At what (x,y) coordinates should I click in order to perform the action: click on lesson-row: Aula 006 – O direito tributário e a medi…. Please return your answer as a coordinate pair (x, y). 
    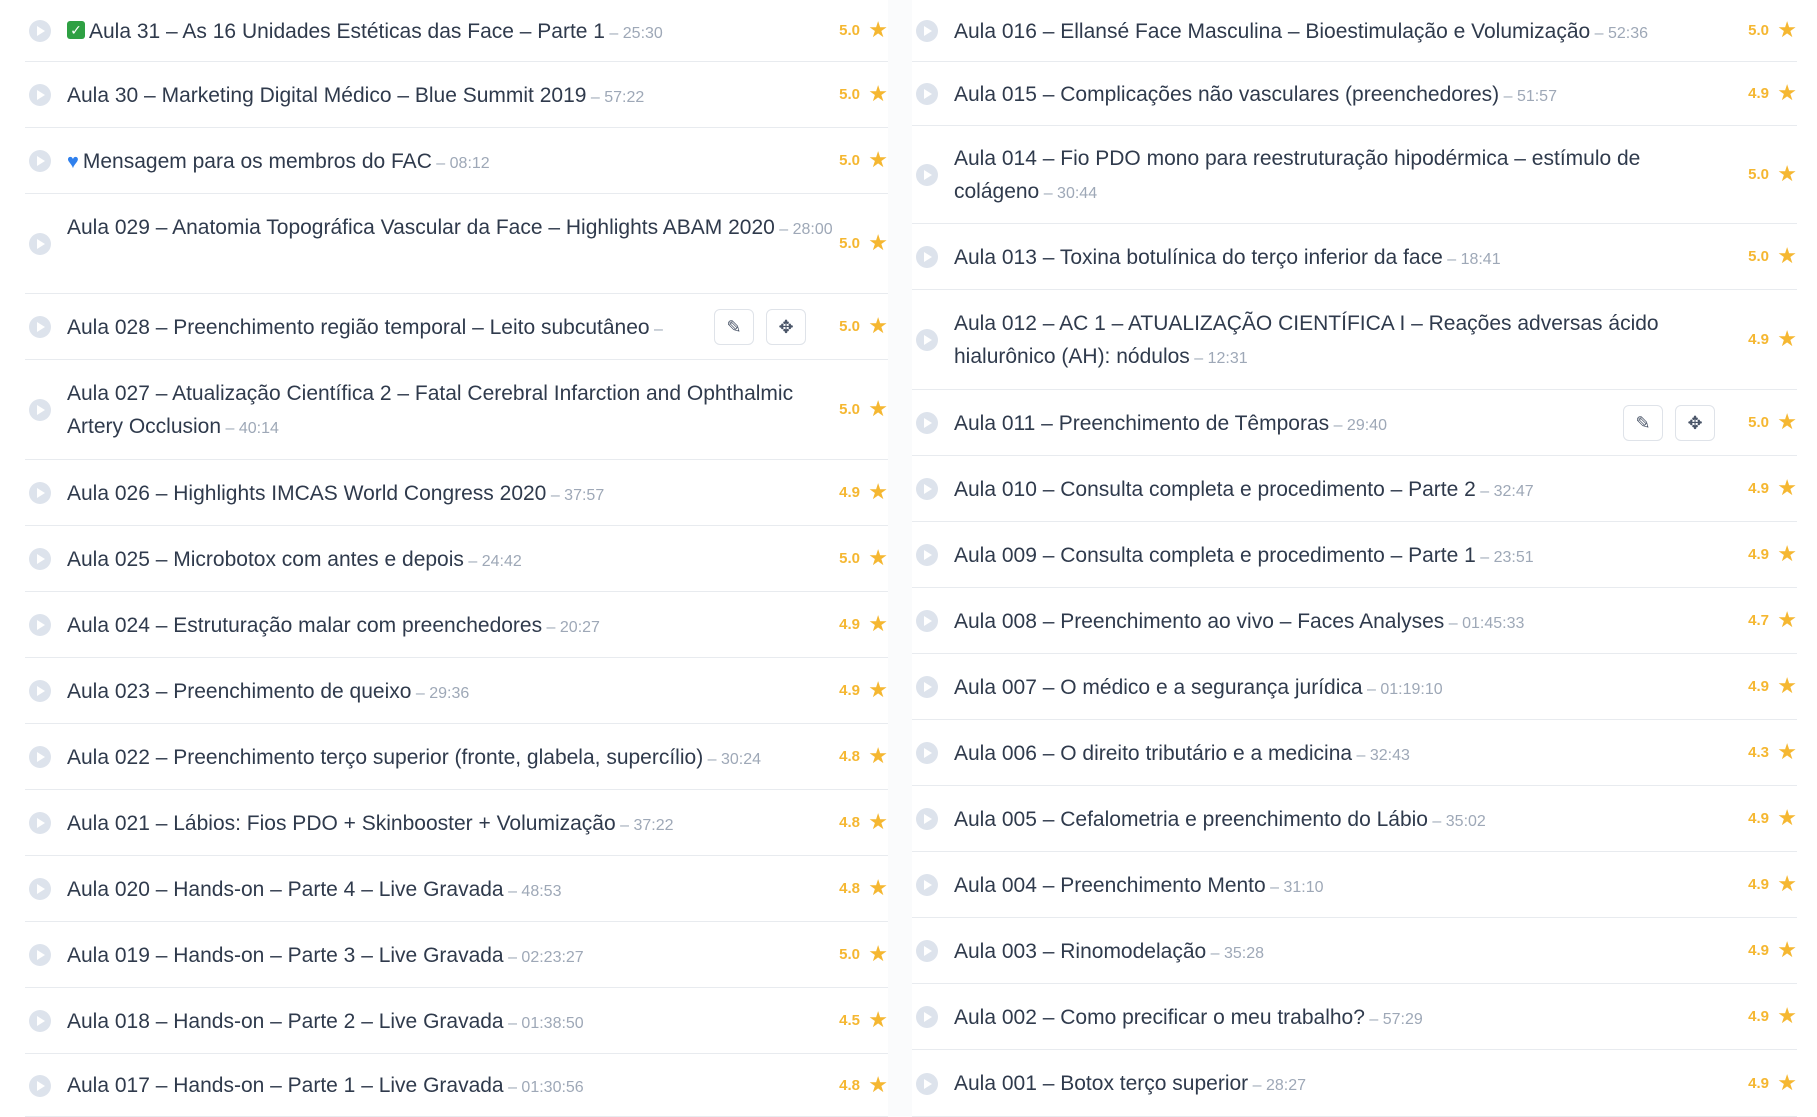
    Looking at the image, I should click on (1354, 753).